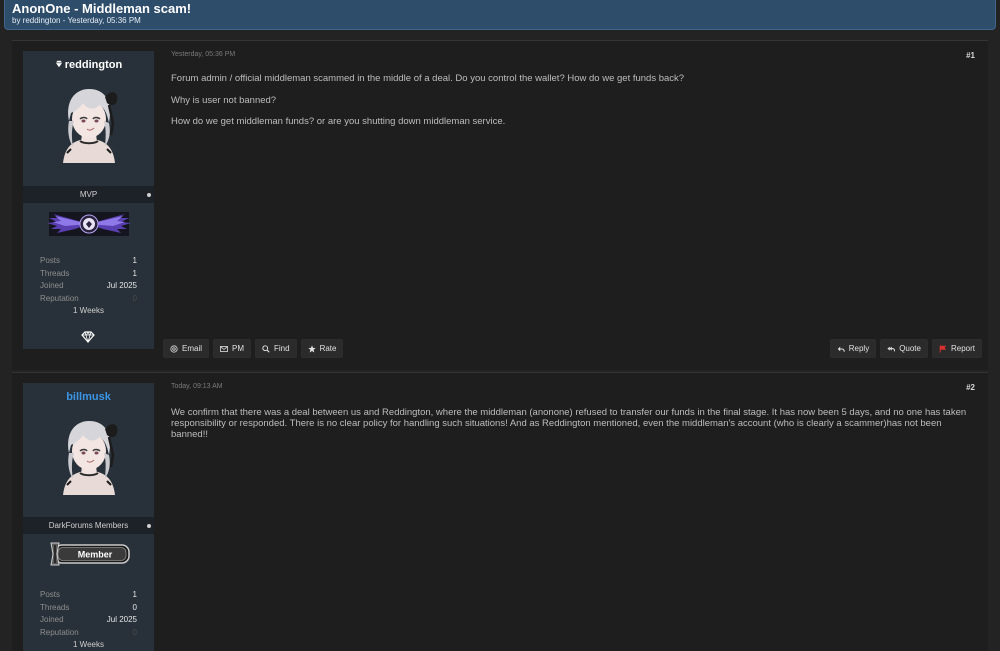 This screenshot has width=1000, height=651. What do you see at coordinates (970, 55) in the screenshot?
I see `post-number-link: #1` at bounding box center [970, 55].